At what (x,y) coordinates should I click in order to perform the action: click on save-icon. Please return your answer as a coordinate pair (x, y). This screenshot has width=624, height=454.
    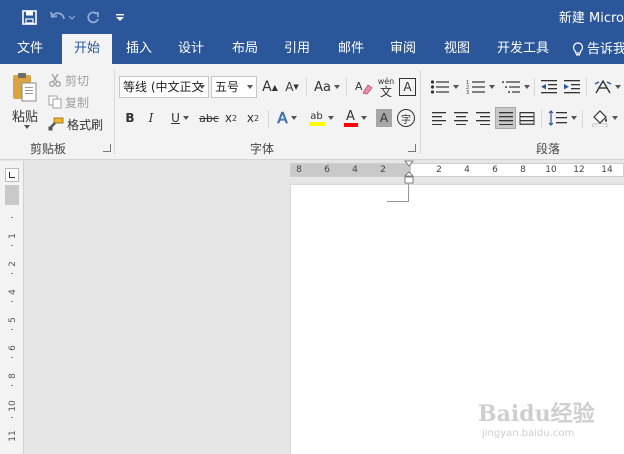
    Looking at the image, I should click on (29, 17).